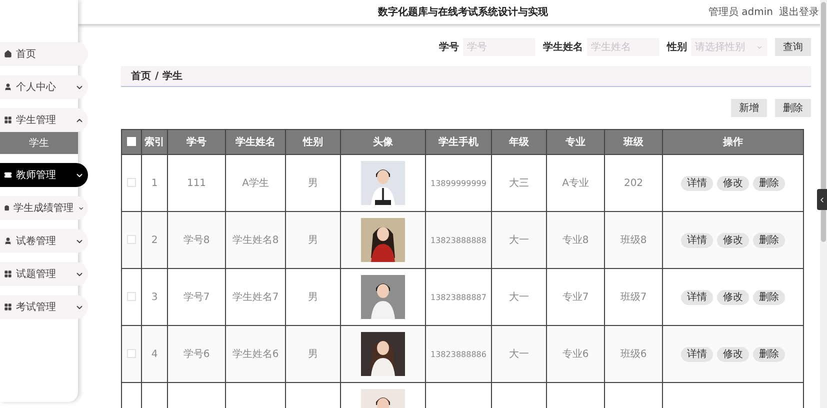 The width and height of the screenshot is (827, 408). Describe the element at coordinates (44, 87) in the screenshot. I see `sidebar-item: 个人中心` at that location.